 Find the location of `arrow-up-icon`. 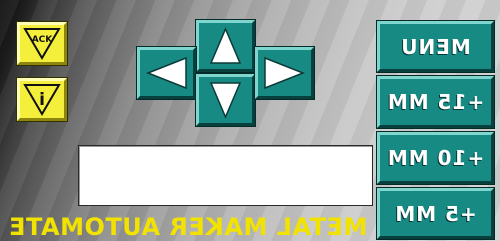

arrow-up-icon is located at coordinates (225, 45).